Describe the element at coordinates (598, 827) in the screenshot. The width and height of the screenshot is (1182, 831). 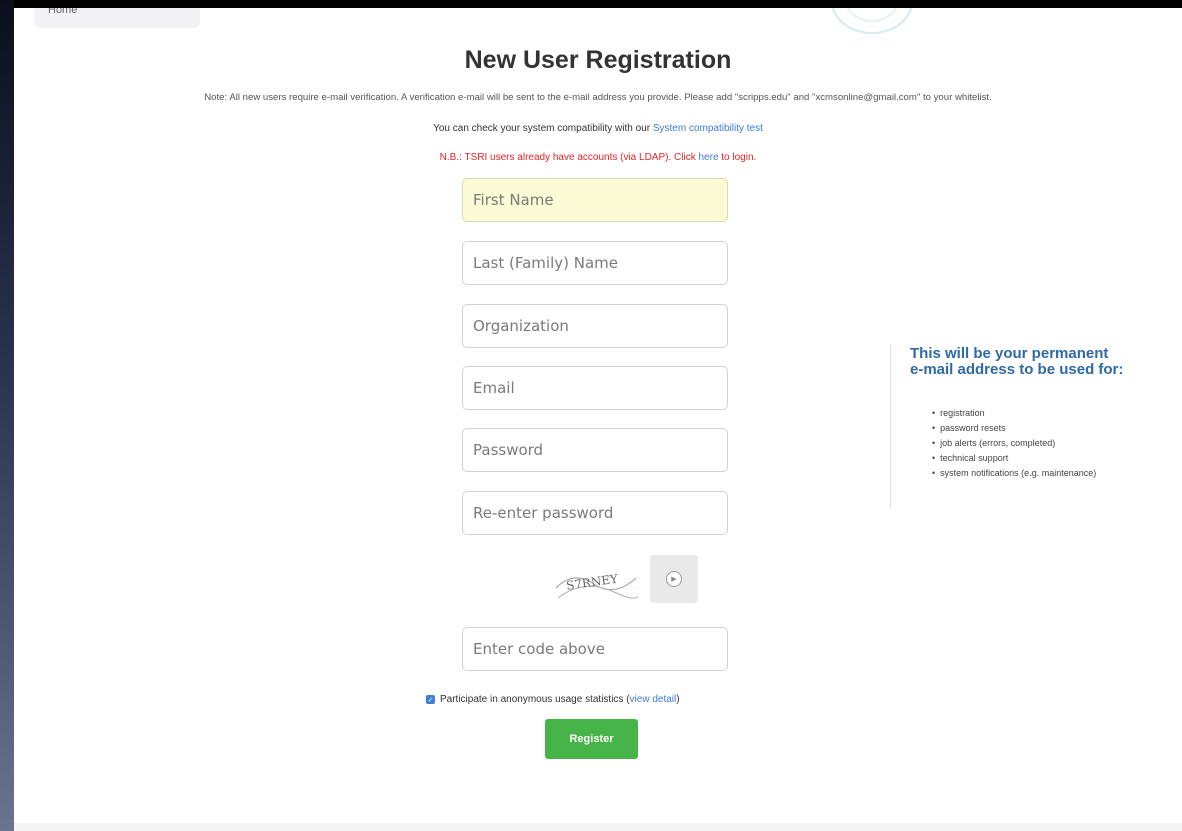
I see `footer-strip` at that location.